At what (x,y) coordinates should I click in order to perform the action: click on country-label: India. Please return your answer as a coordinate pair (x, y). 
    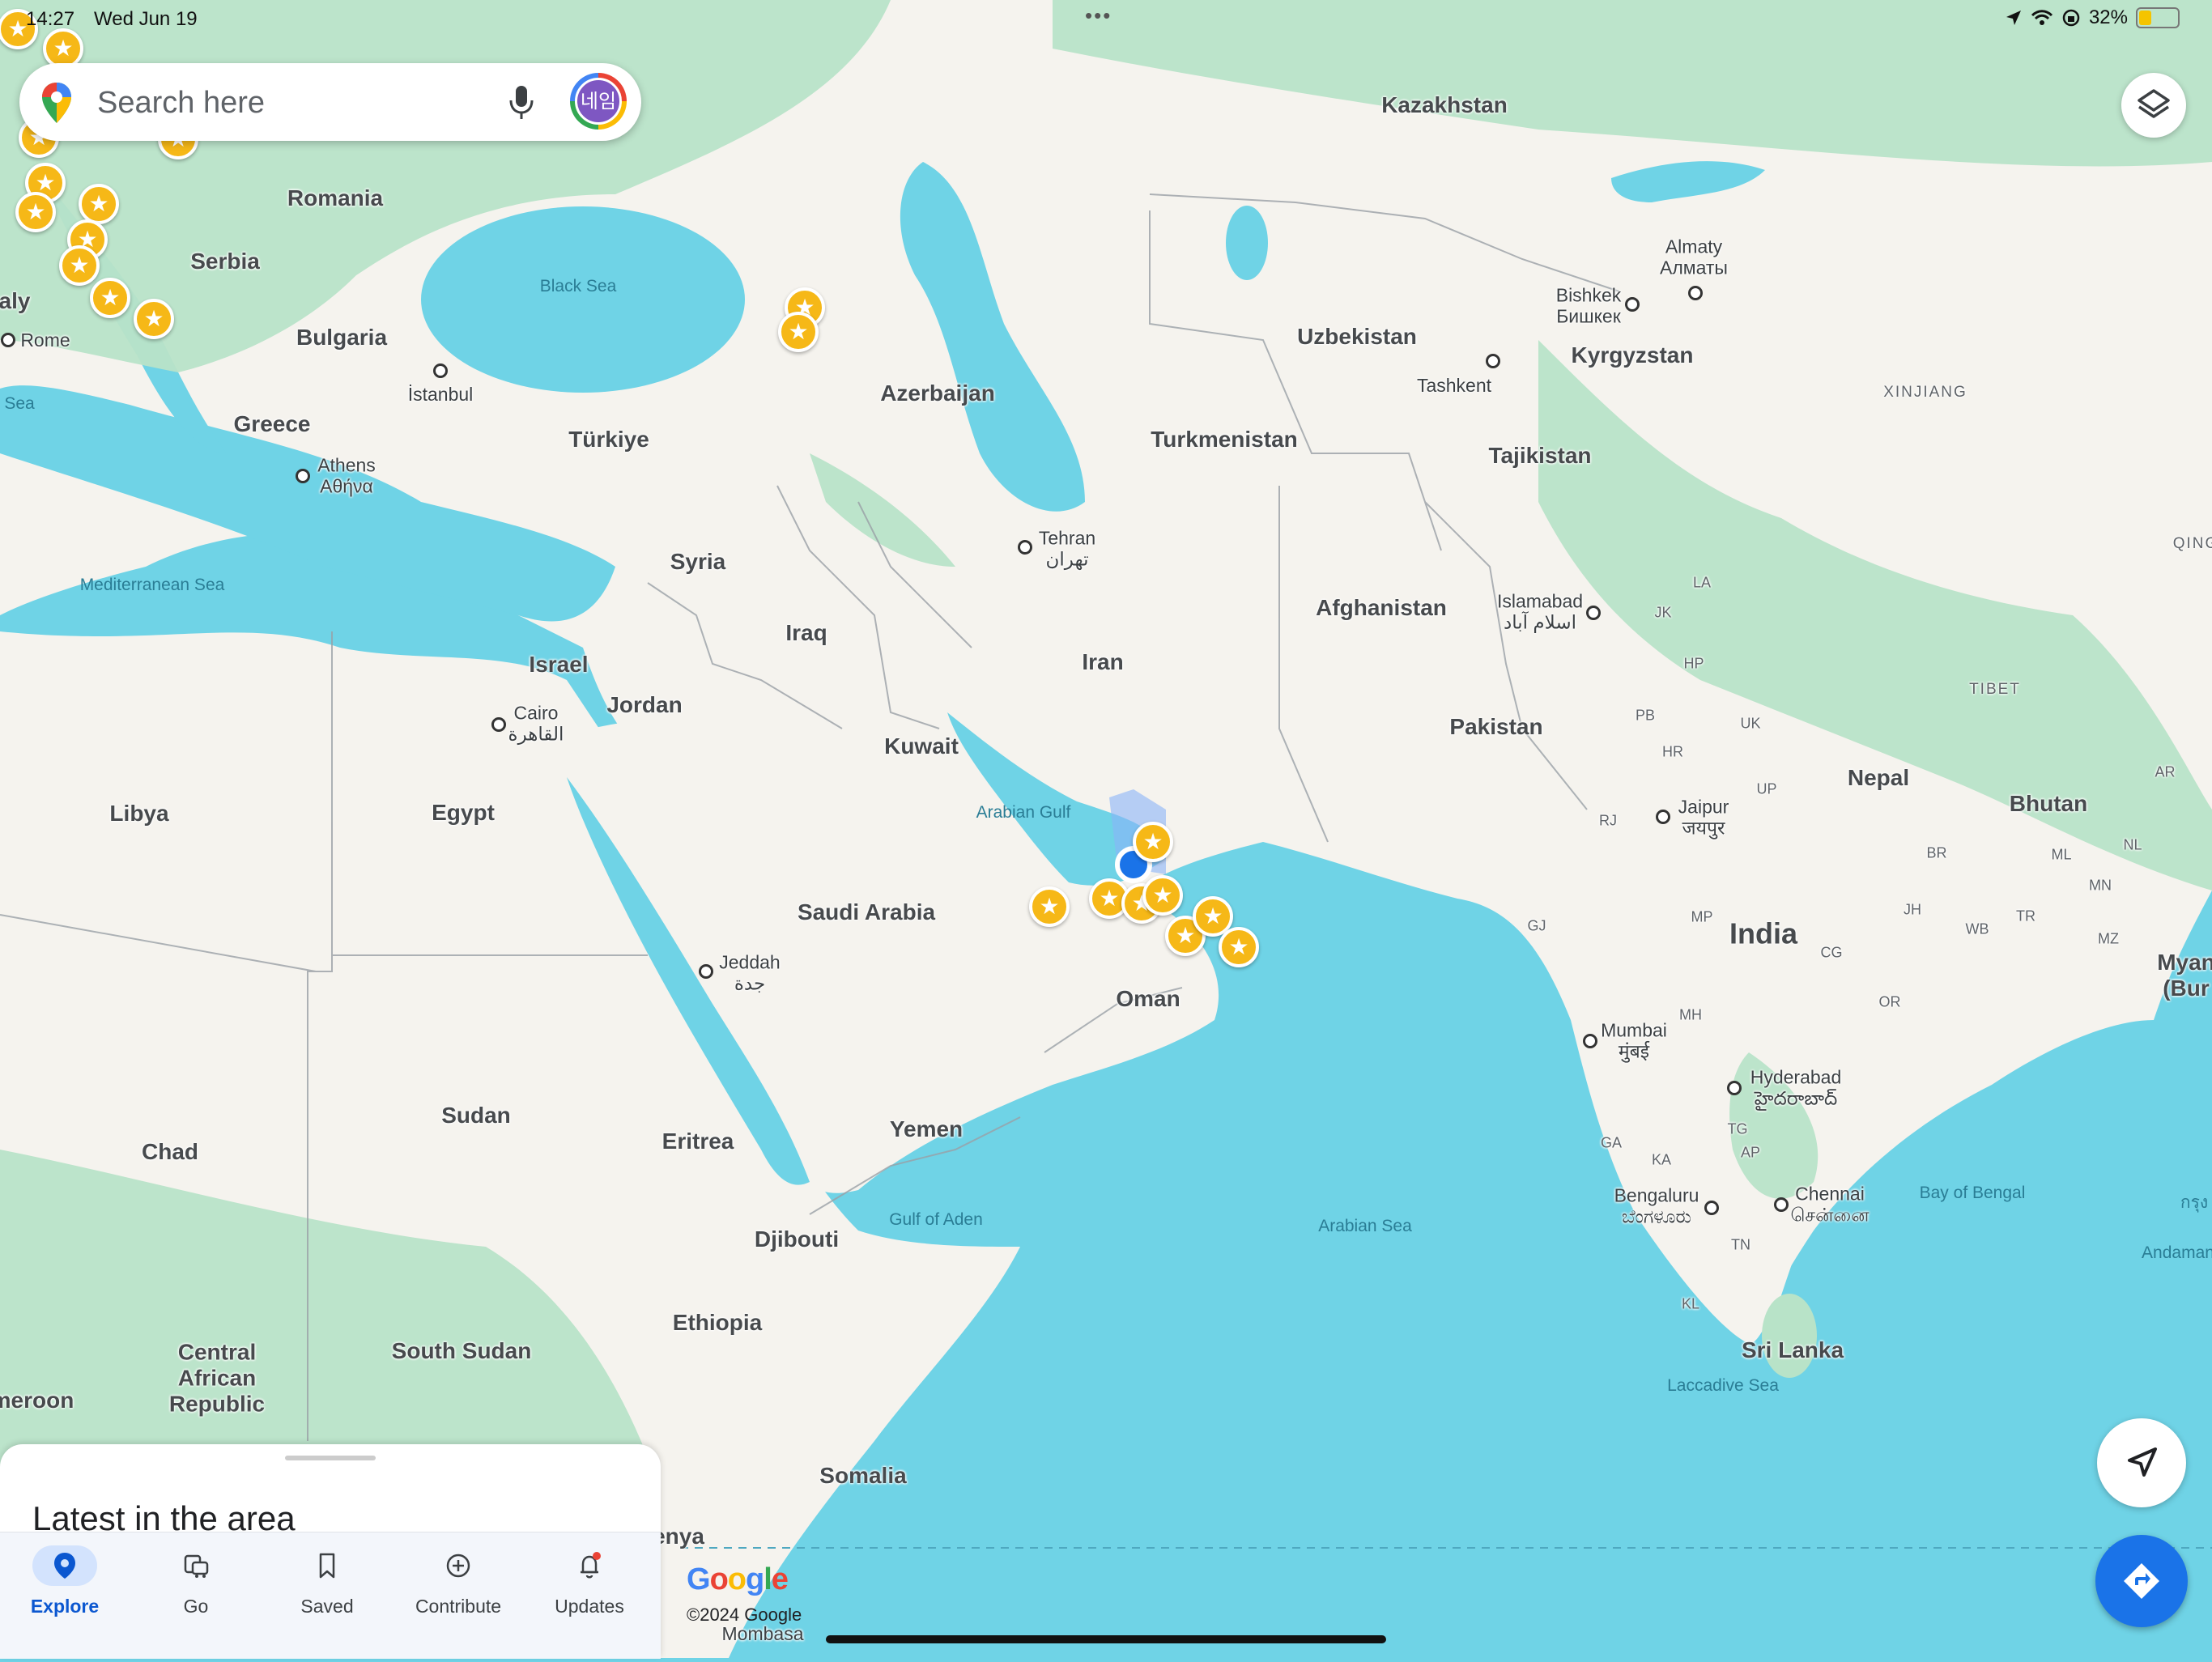
    Looking at the image, I should click on (1763, 933).